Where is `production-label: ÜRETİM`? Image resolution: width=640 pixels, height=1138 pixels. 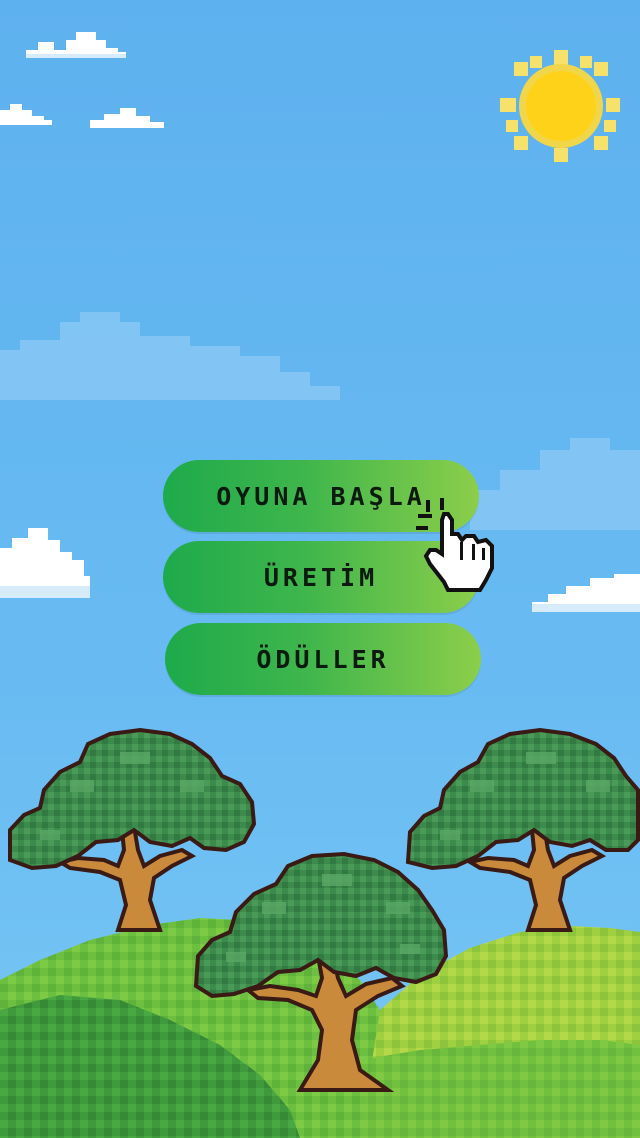 production-label: ÜRETİM is located at coordinates (321, 577).